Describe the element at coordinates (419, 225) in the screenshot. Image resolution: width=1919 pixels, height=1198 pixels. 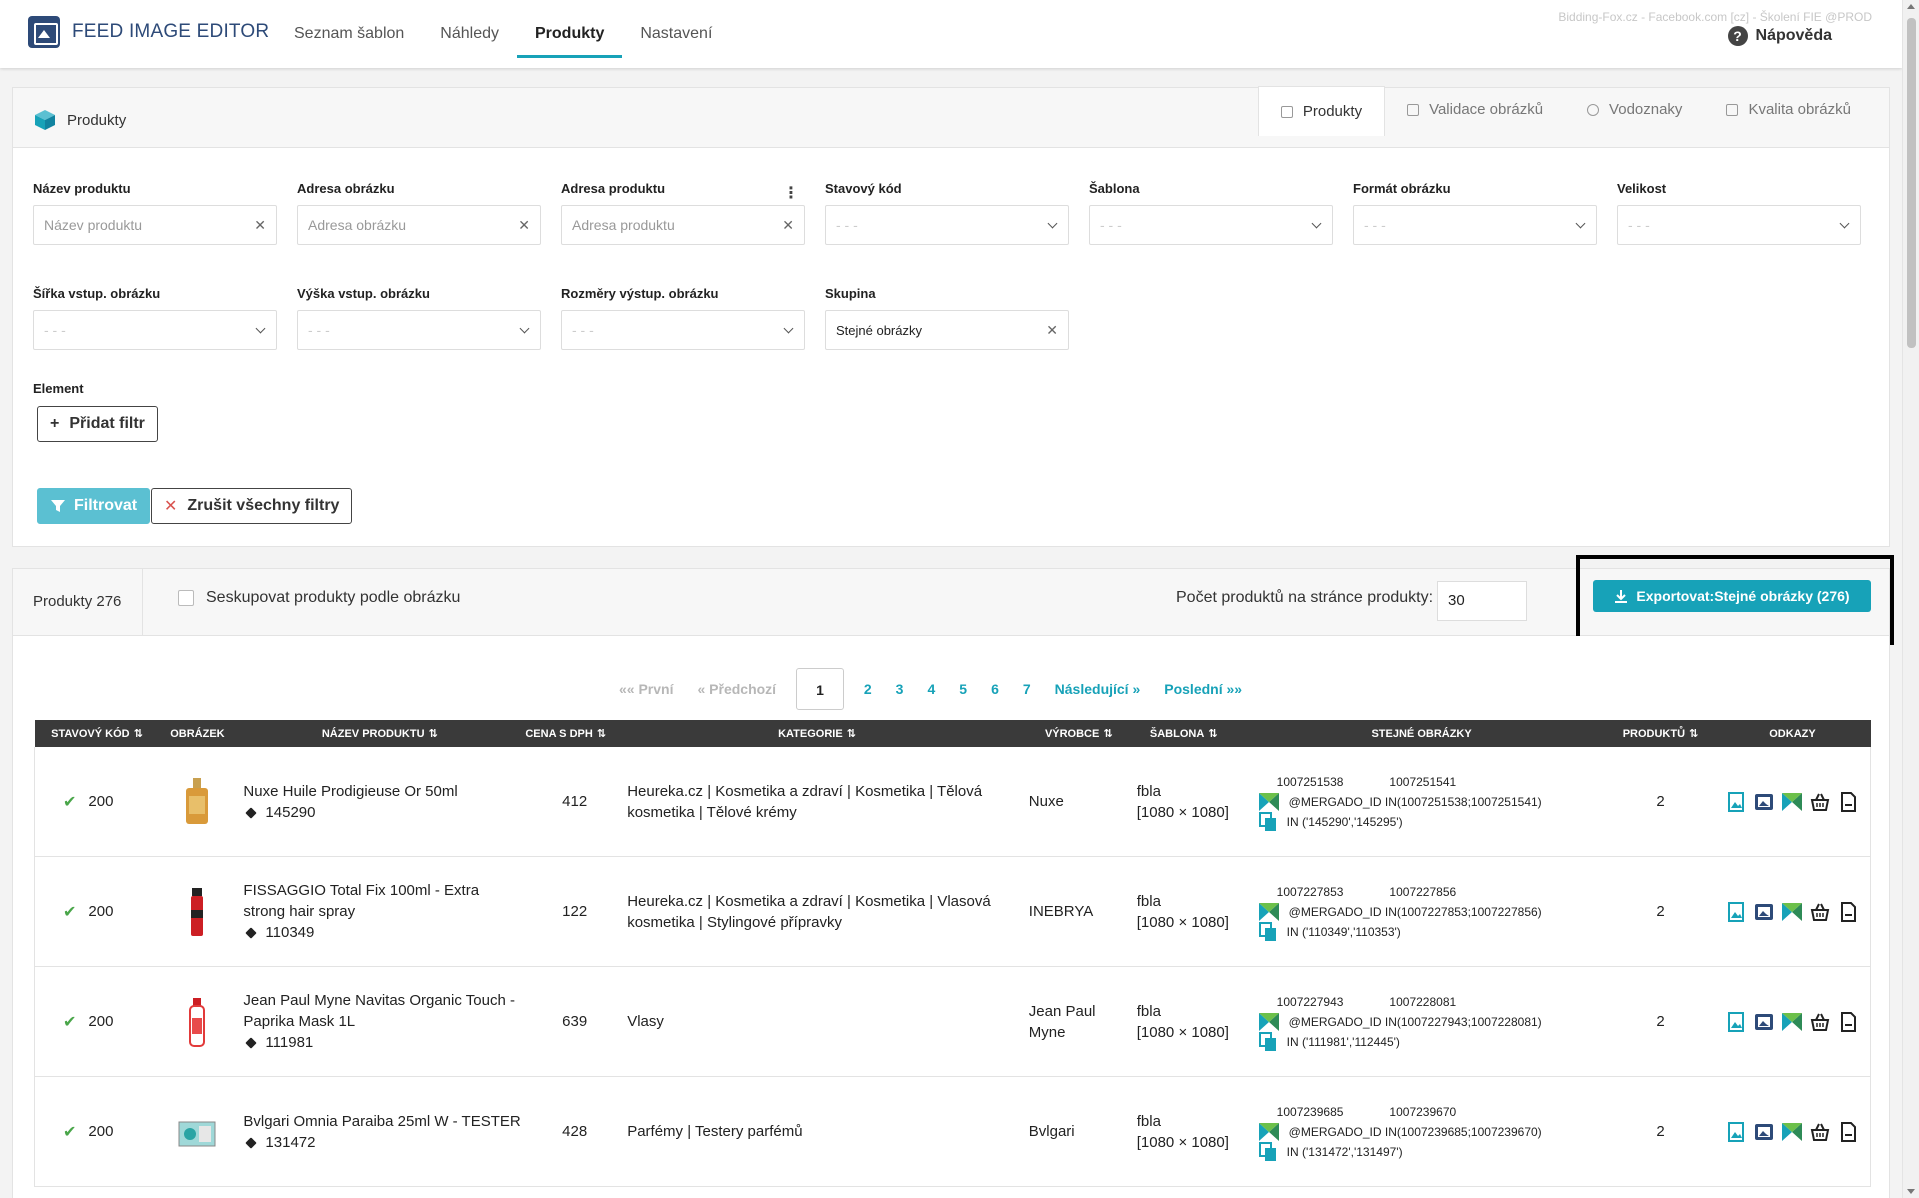
I see `adresa-obrazku-input: Adresa obrázku ✕` at that location.